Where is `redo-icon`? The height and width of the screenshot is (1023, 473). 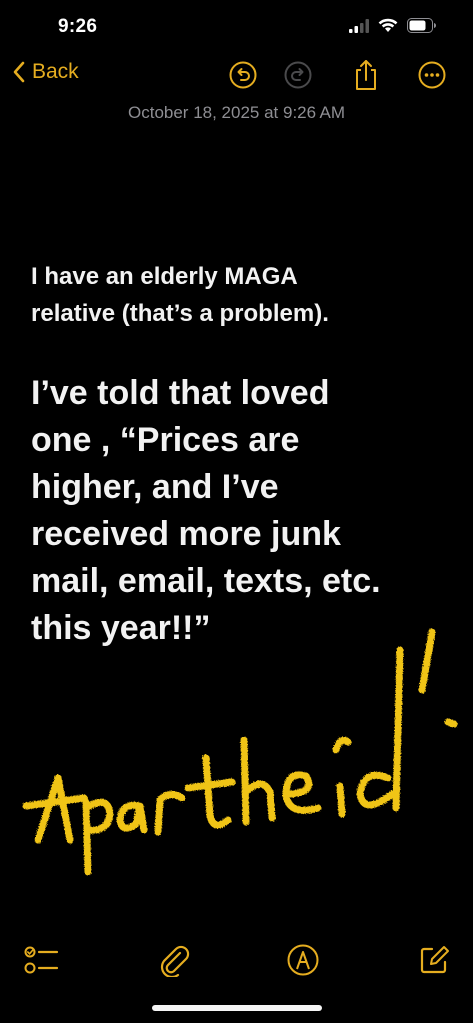
redo-icon is located at coordinates (298, 75).